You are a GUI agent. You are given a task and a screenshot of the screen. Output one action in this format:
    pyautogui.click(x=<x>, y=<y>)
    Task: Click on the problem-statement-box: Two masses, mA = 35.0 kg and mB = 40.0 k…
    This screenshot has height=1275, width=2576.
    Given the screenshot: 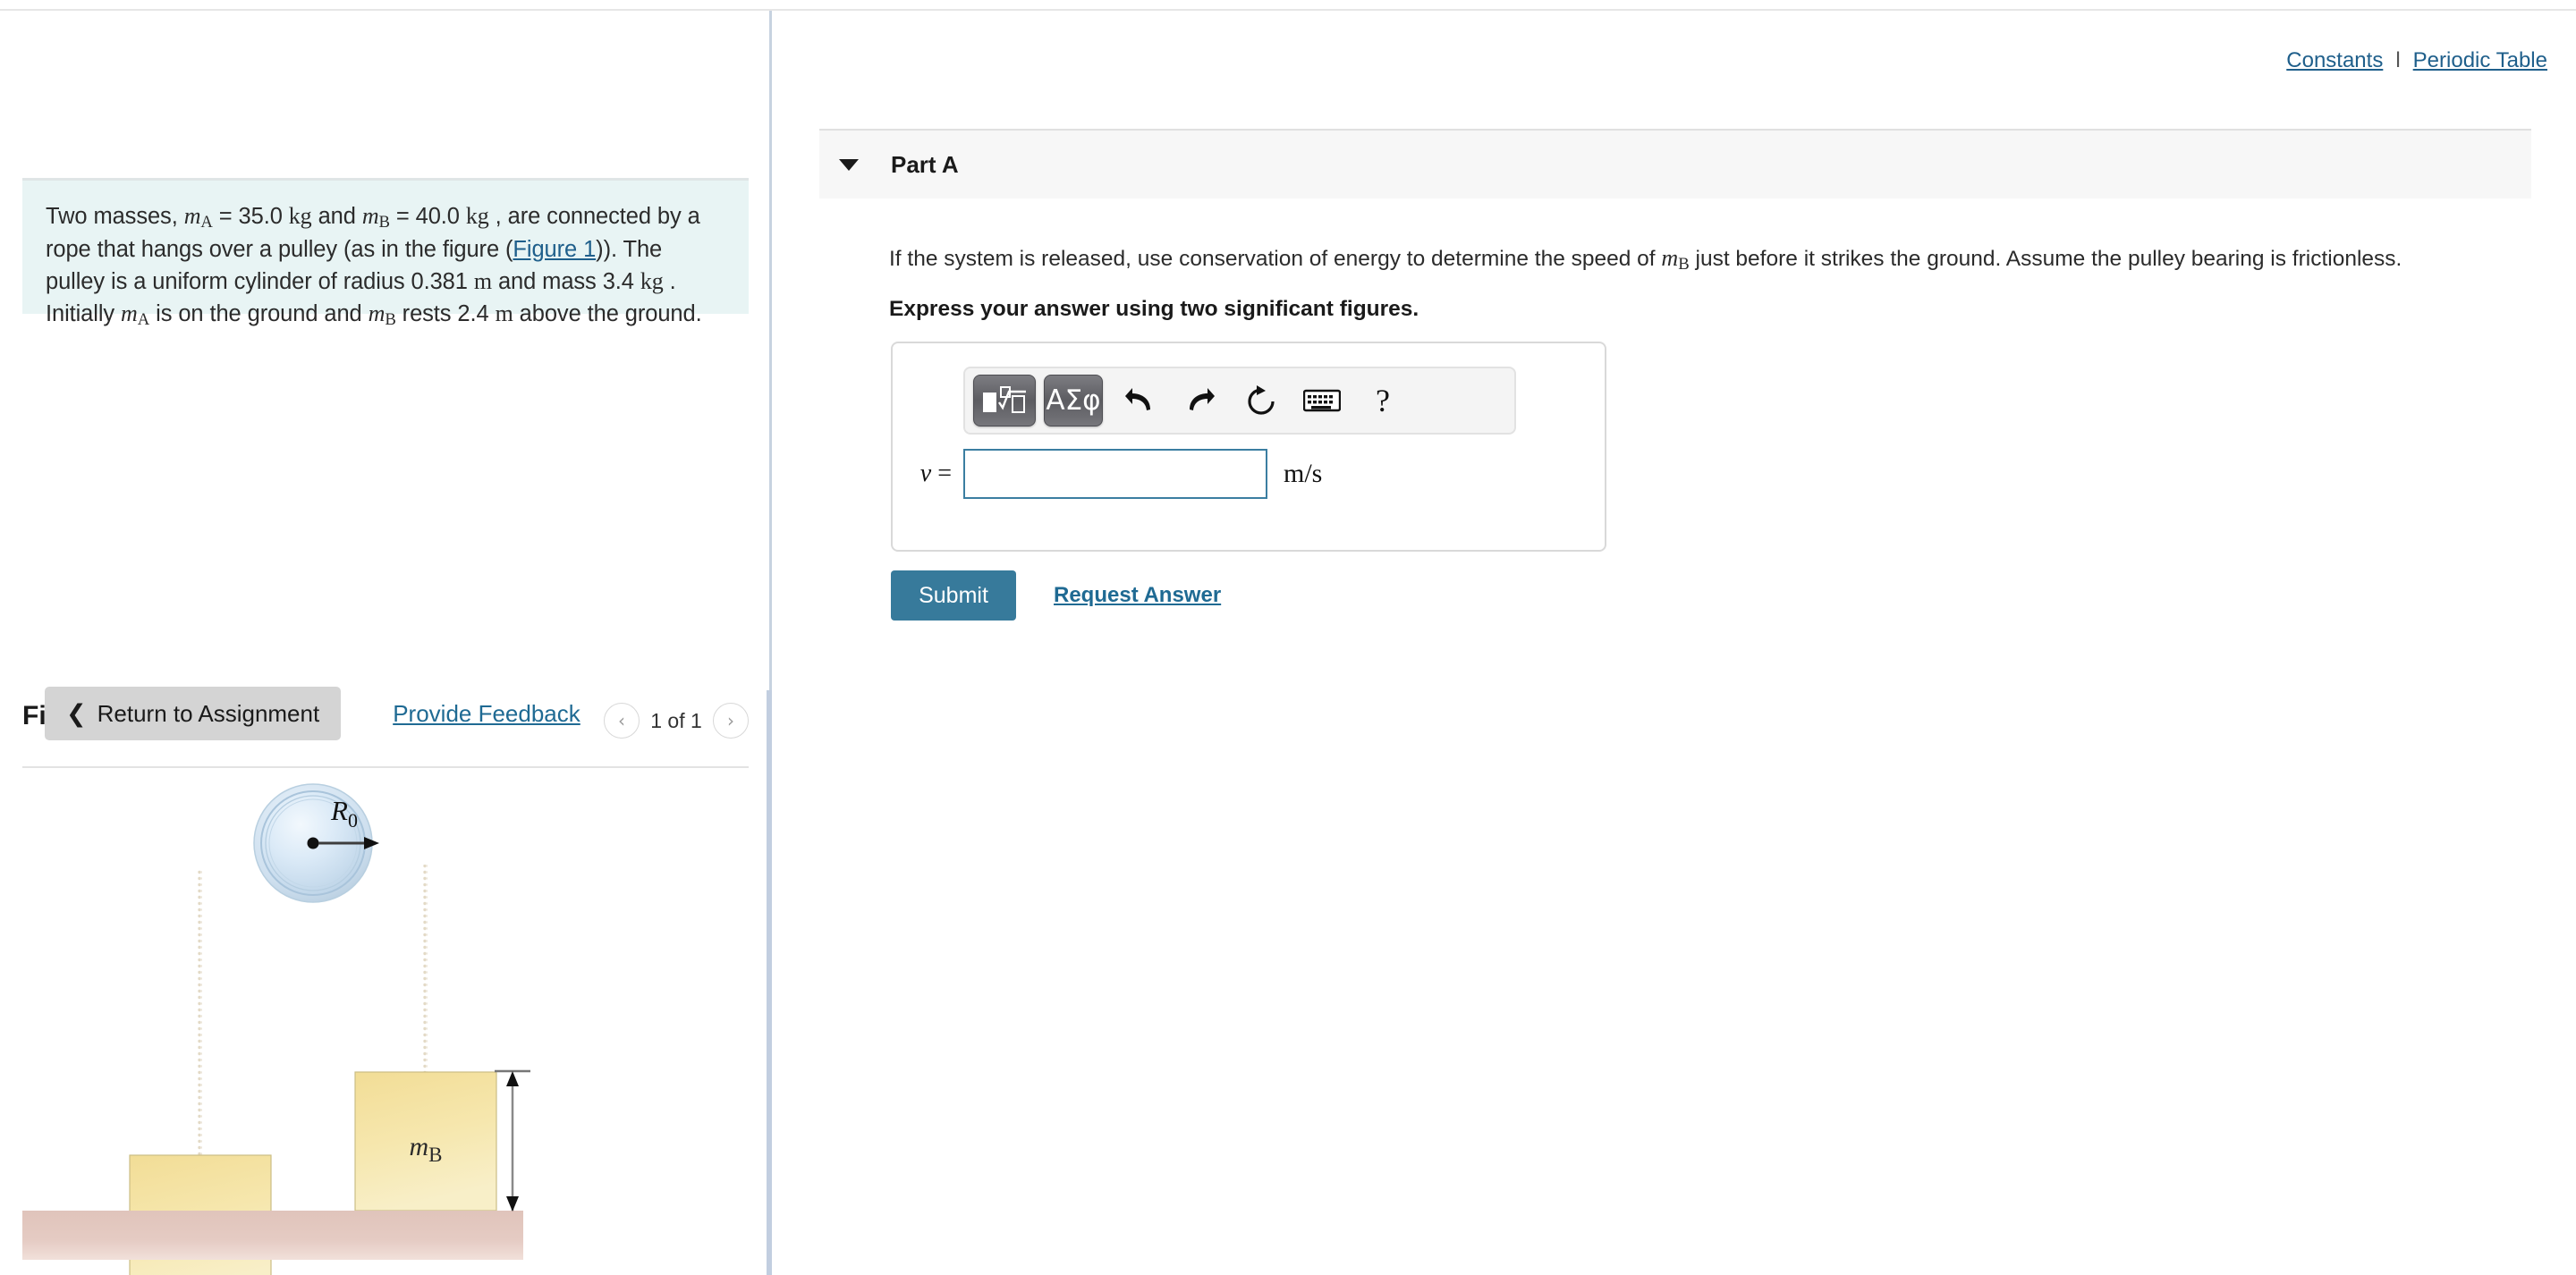 What is the action you would take?
    pyautogui.click(x=385, y=253)
    